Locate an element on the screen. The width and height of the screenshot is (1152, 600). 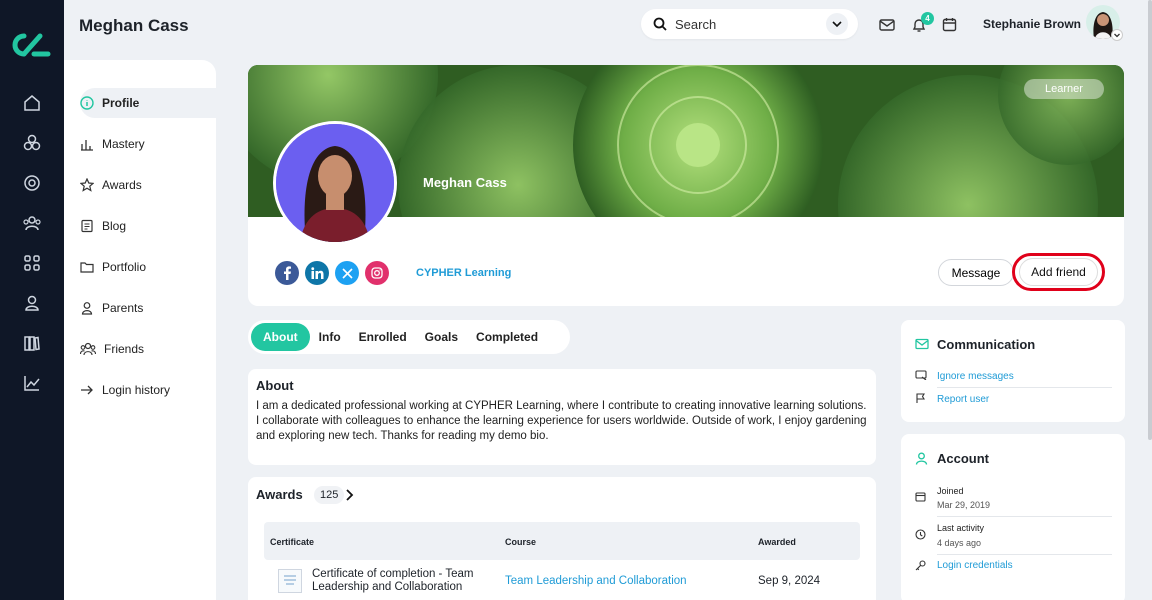
linkedin-icon is located at coordinates (317, 273).